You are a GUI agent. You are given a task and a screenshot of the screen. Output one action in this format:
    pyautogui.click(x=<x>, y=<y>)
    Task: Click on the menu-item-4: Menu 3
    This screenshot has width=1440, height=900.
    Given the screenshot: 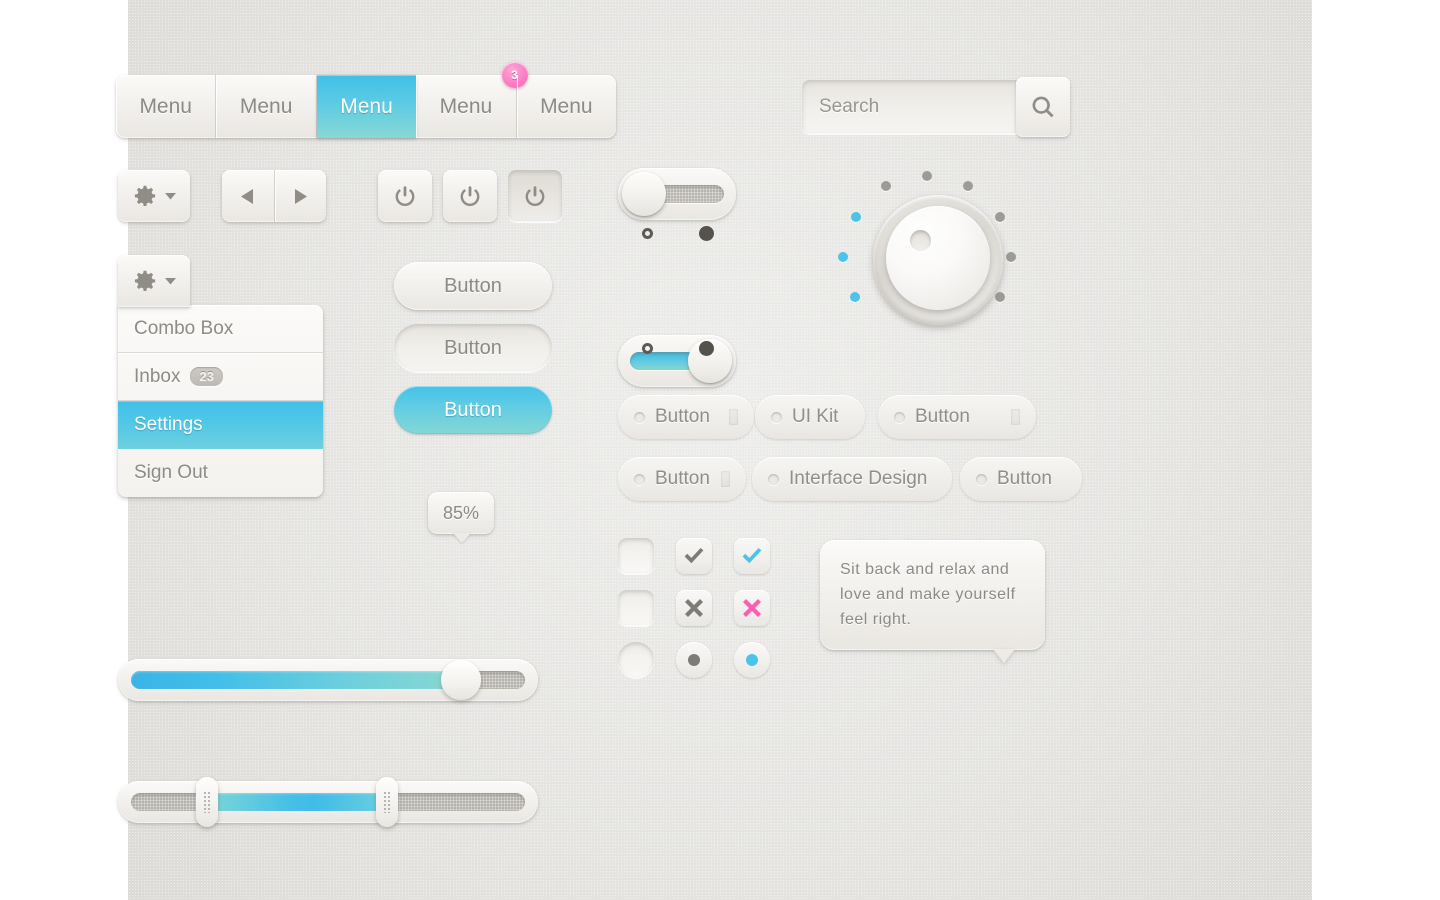 What is the action you would take?
    pyautogui.click(x=472, y=100)
    